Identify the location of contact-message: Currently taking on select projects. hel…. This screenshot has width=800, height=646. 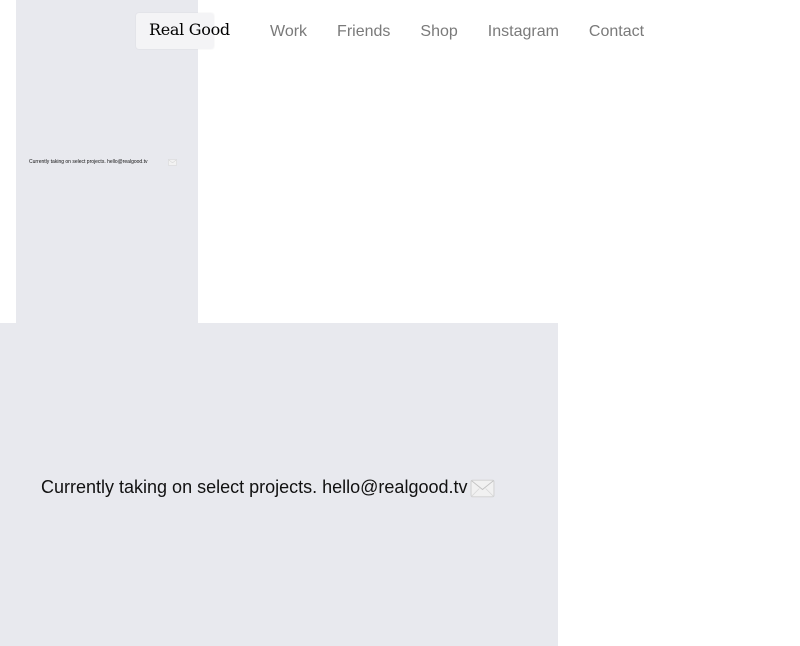
(254, 487).